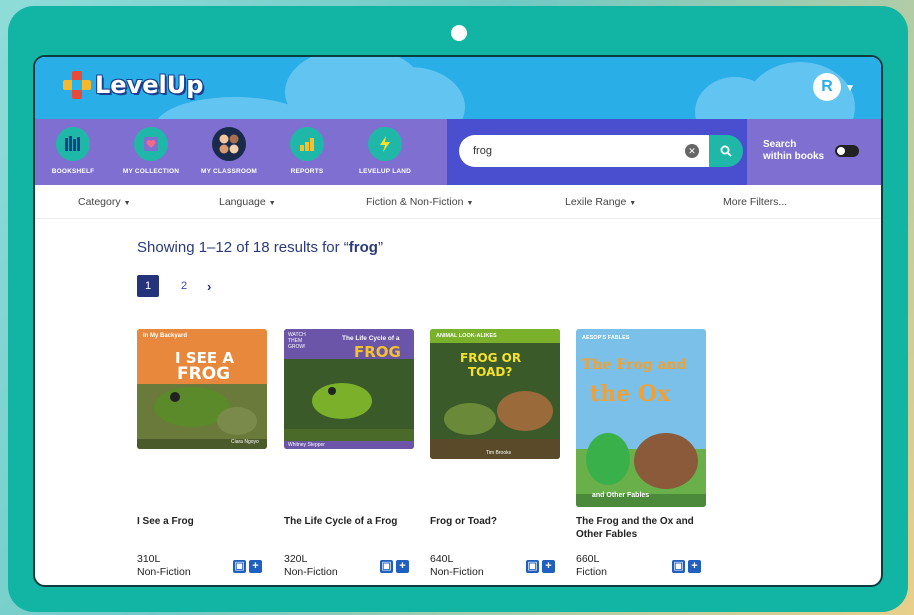 The height and width of the screenshot is (615, 914). What do you see at coordinates (151, 144) in the screenshot?
I see `collection-icon` at bounding box center [151, 144].